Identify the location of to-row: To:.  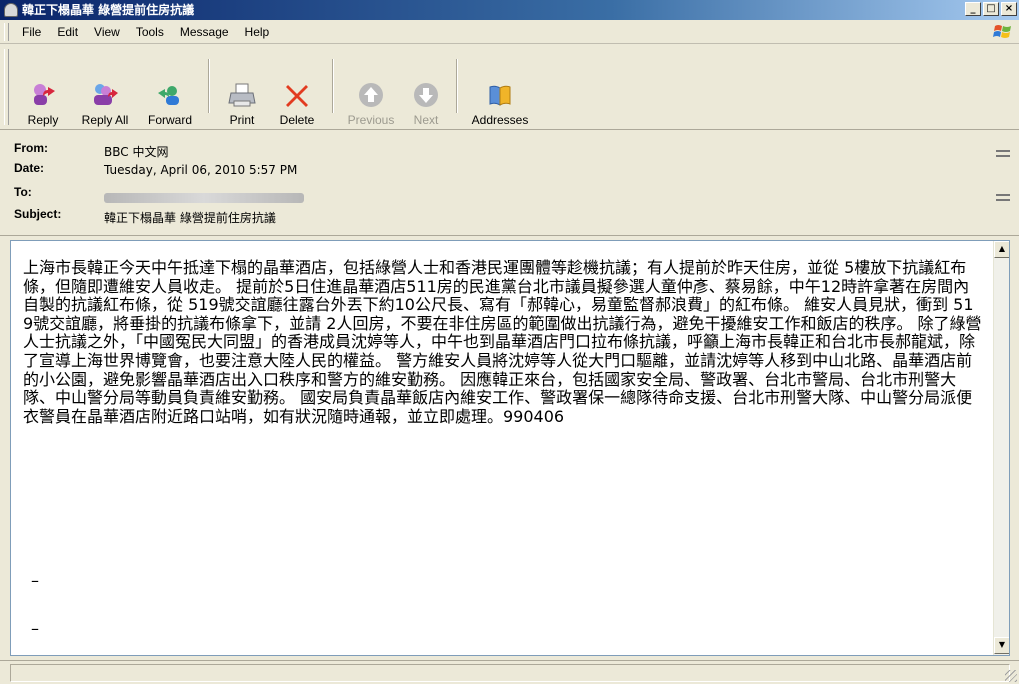
(509, 196).